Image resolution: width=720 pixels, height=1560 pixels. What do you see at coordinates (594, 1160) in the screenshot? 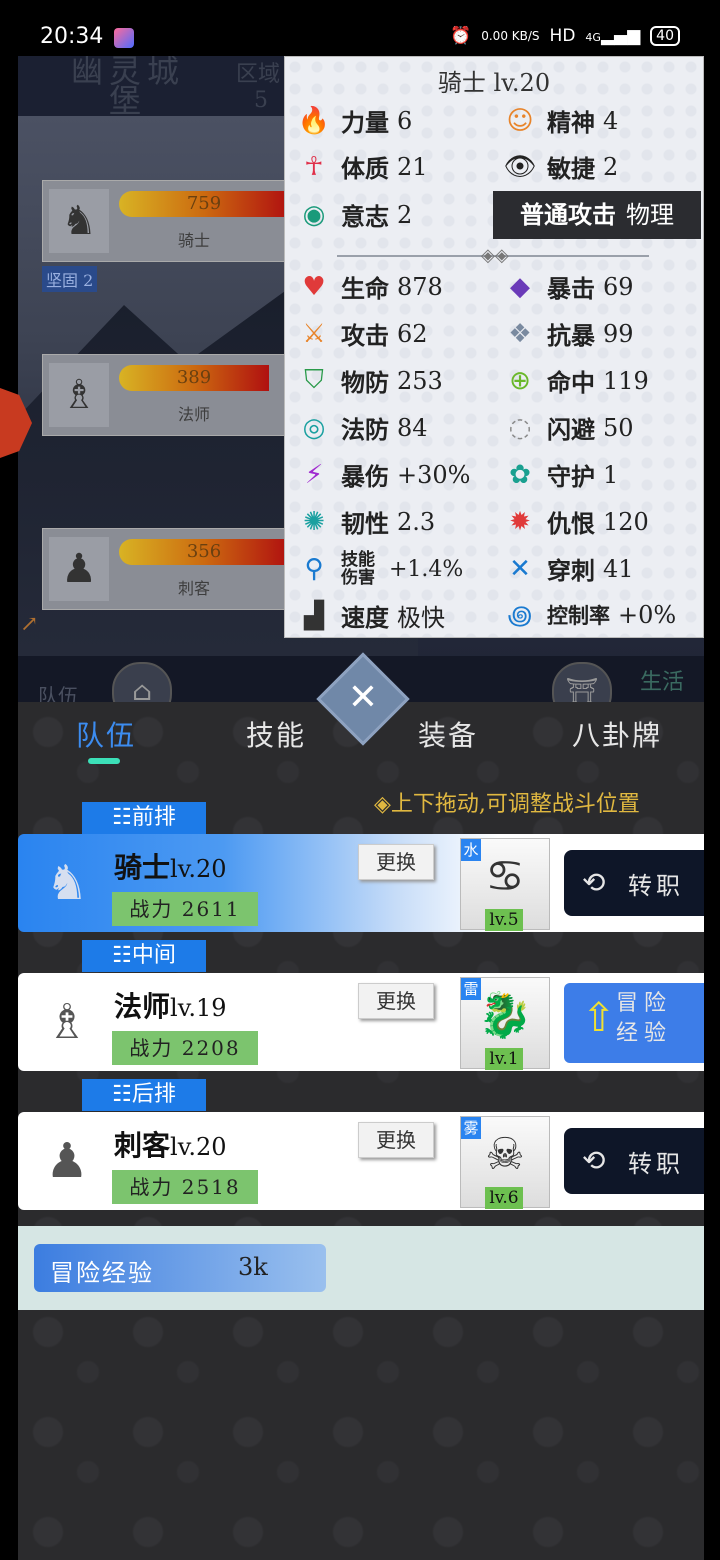
I see `transfer-icon: ⟲` at bounding box center [594, 1160].